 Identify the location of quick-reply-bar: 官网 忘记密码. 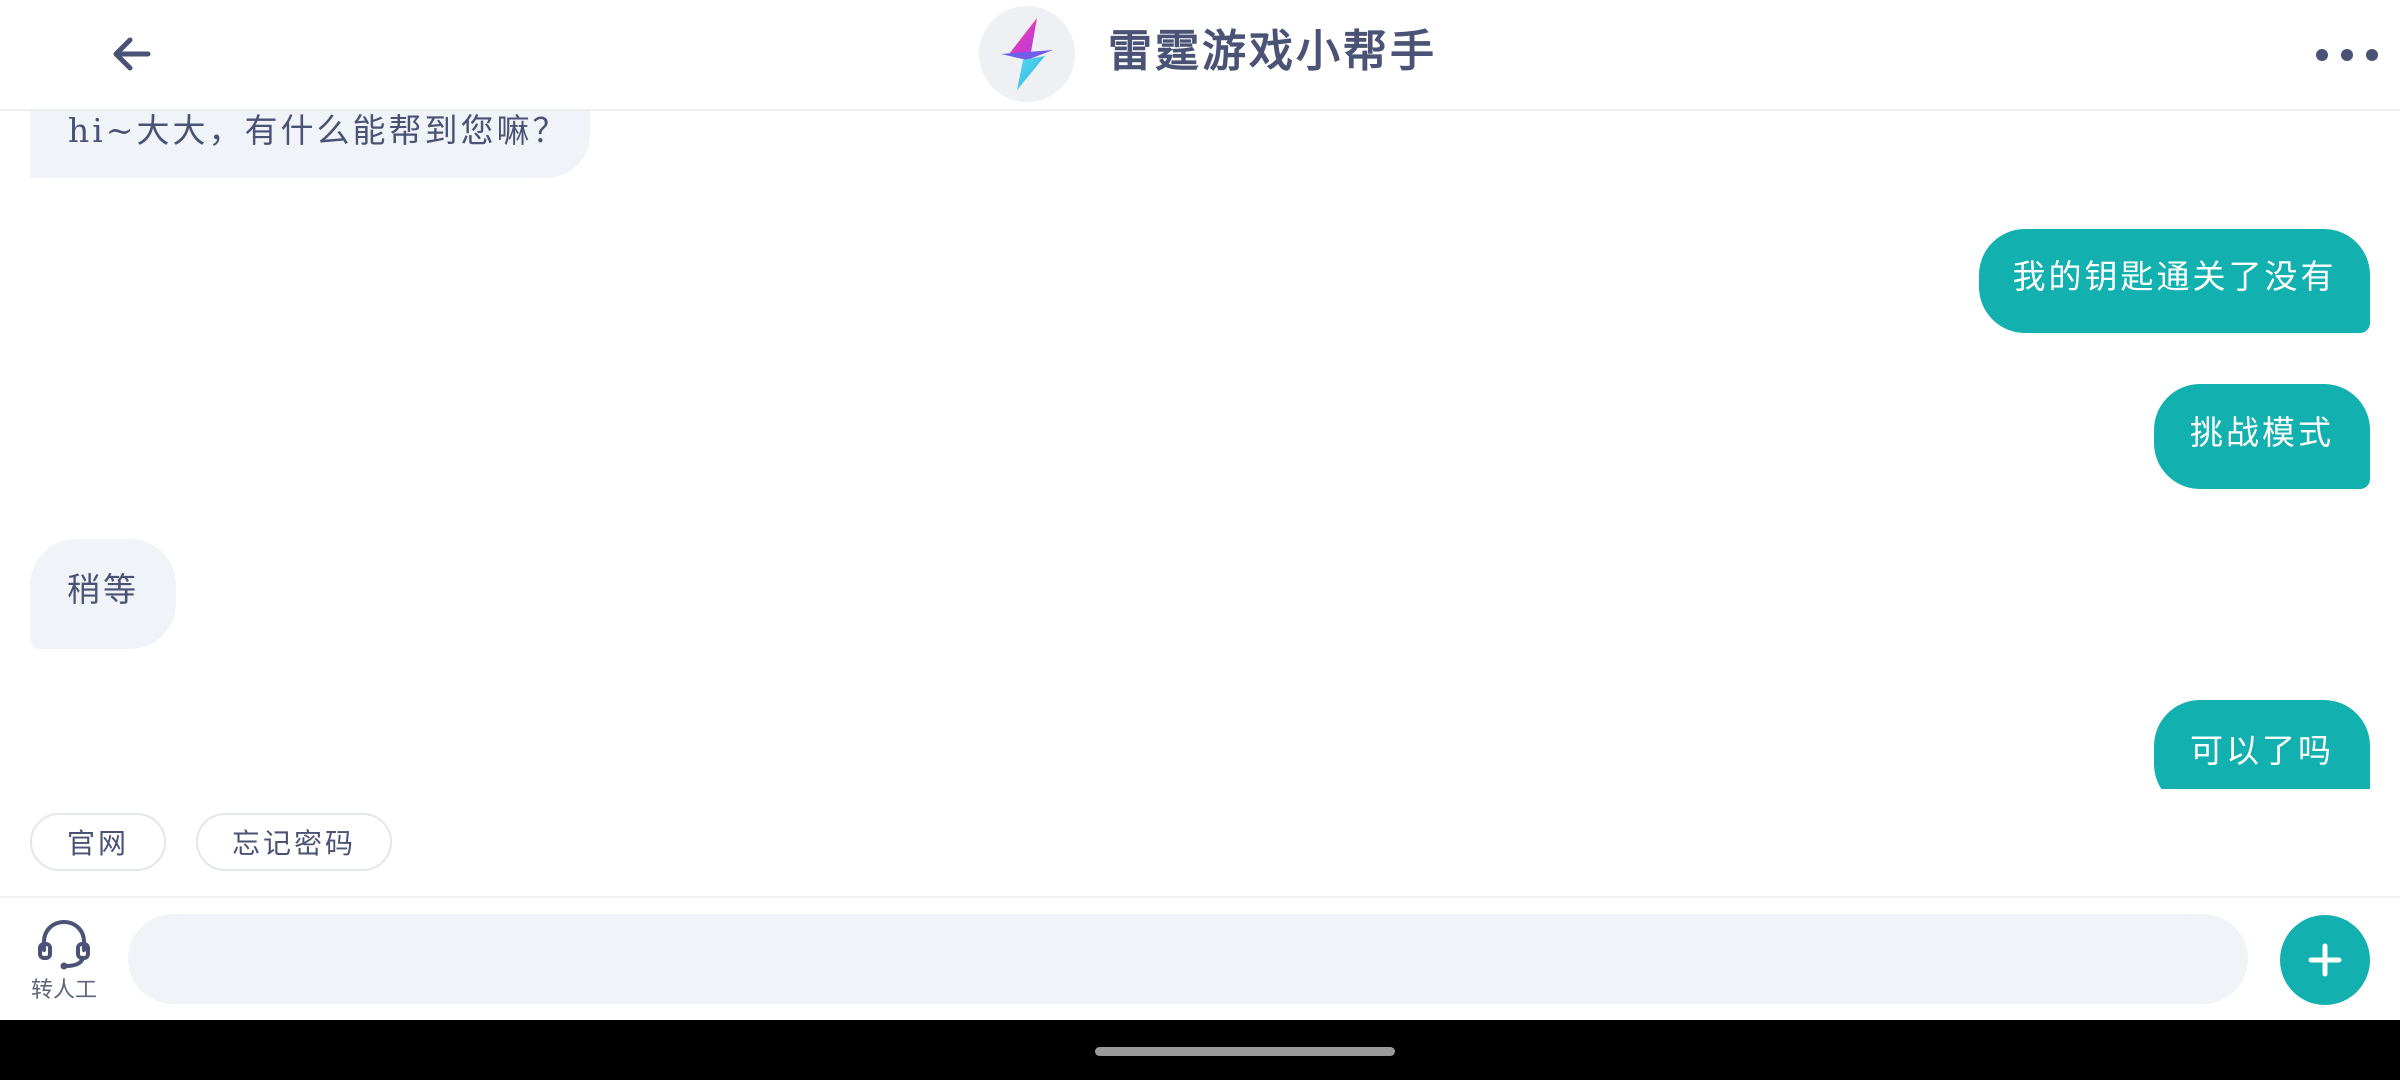
(1200, 843).